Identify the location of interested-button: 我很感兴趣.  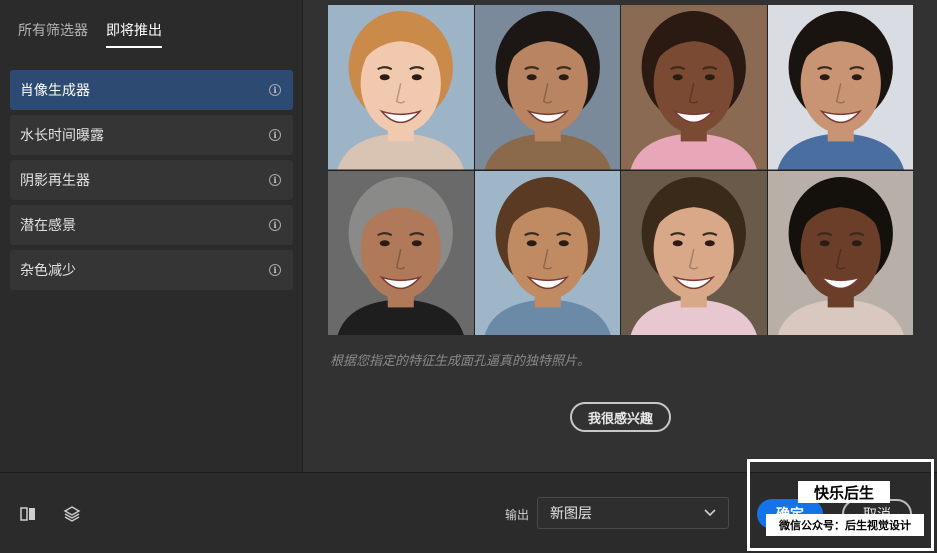
(620, 417).